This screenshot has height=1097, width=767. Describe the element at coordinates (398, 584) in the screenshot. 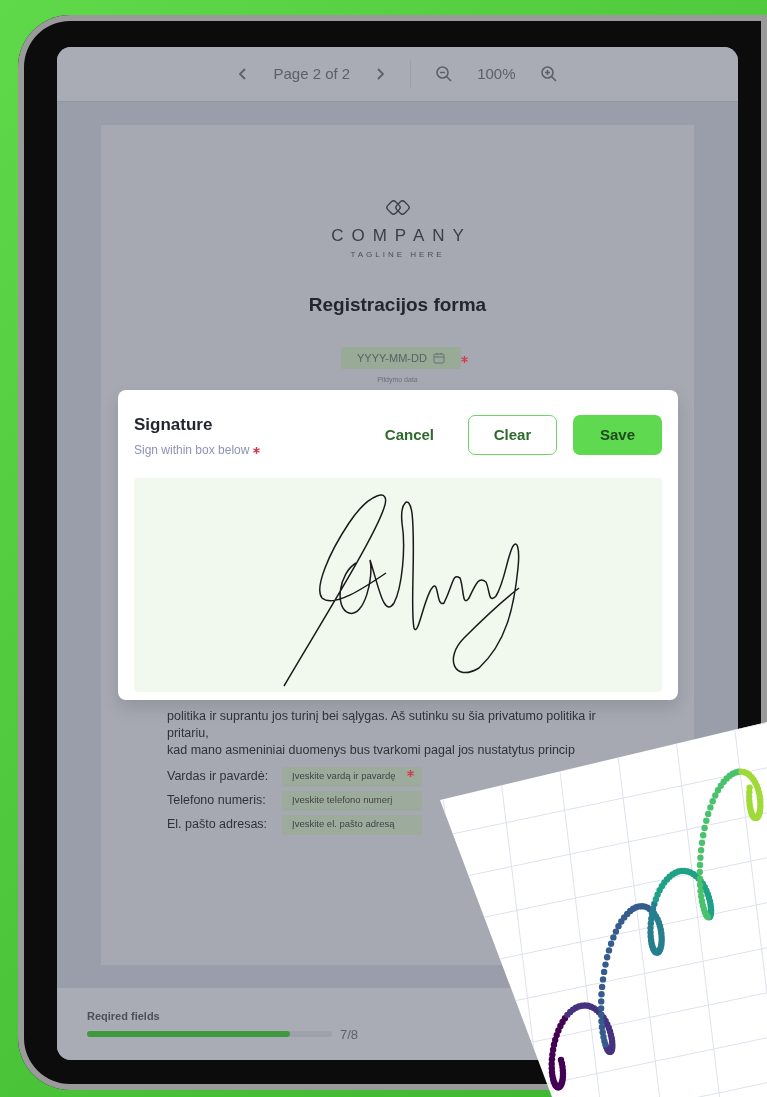

I see `signature-pad` at that location.